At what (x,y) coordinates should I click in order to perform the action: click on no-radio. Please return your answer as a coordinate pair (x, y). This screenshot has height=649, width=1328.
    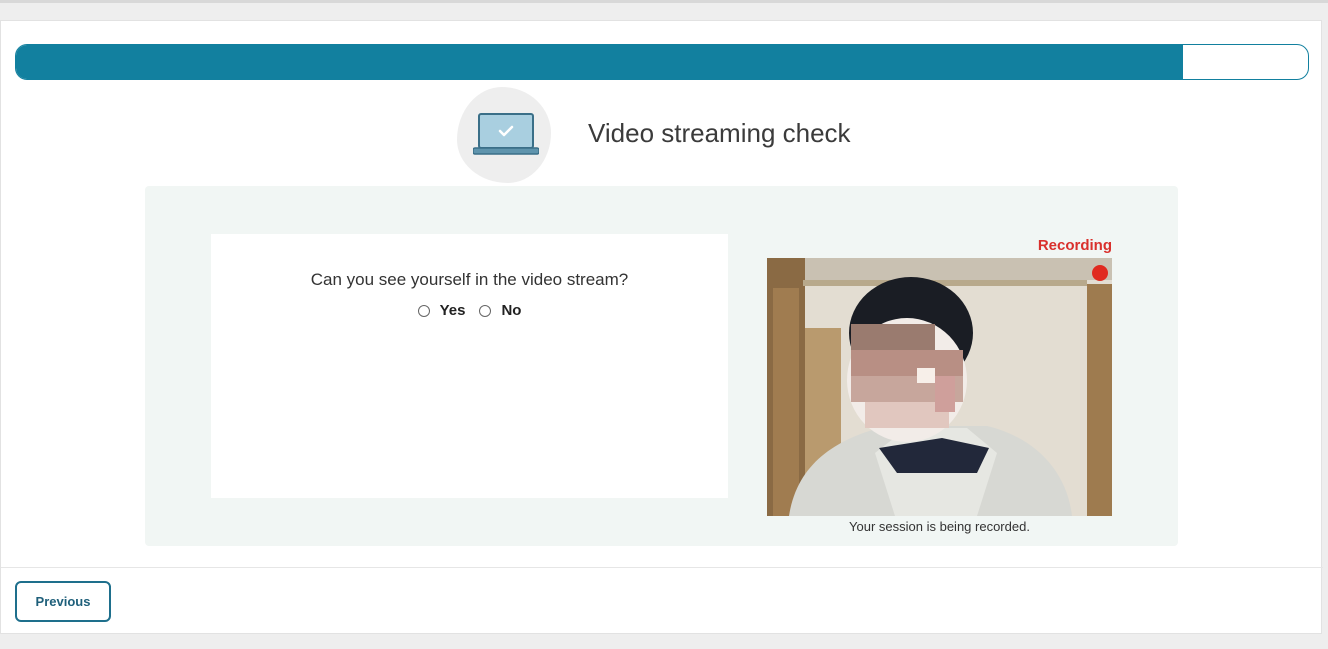
    Looking at the image, I should click on (485, 310).